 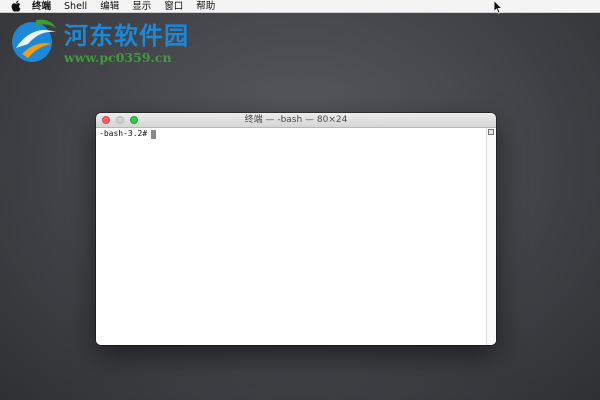 I want to click on mouse-pointer-icon, so click(x=498, y=7).